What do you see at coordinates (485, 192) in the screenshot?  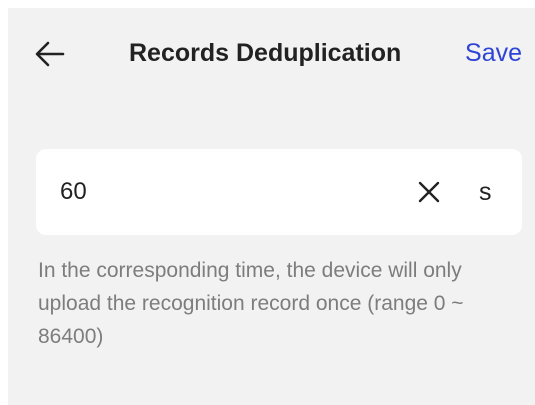 I see `unit-label: s` at bounding box center [485, 192].